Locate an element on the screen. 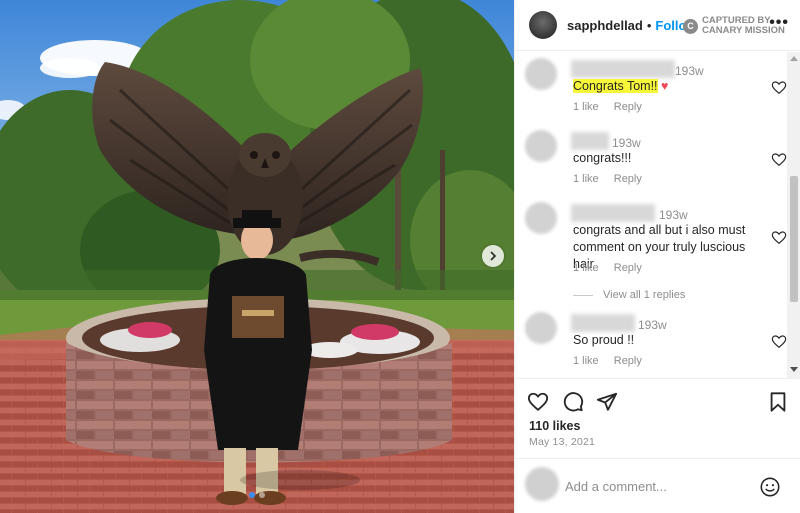  comment-text-highlighted: Congrats Tom!! is located at coordinates (615, 86).